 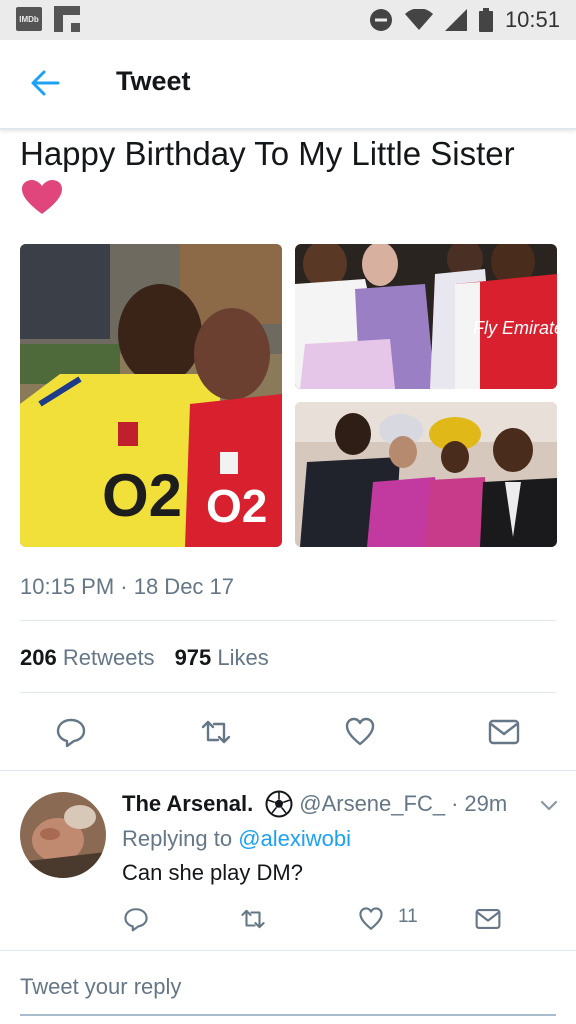 I want to click on wifi-icon, so click(x=418, y=19).